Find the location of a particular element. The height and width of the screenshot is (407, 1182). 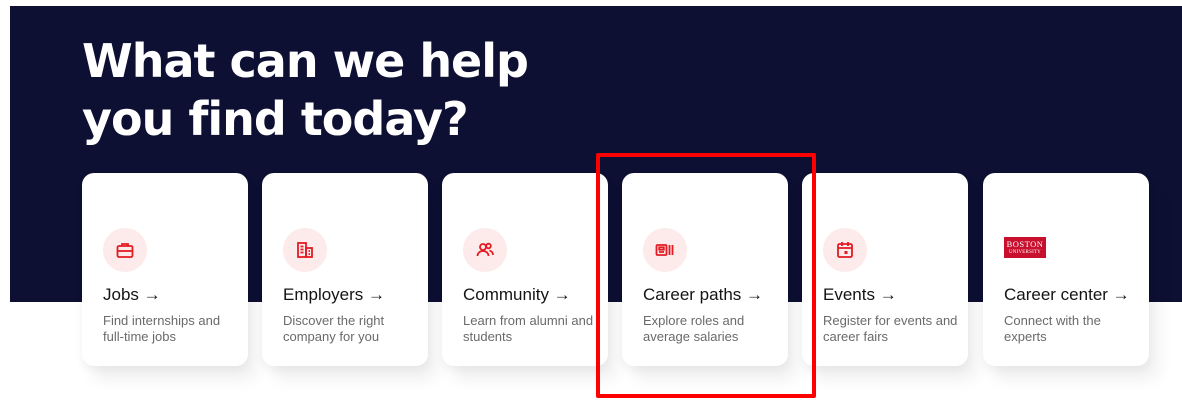

page-title-line-2: you find today? is located at coordinates (275, 119).